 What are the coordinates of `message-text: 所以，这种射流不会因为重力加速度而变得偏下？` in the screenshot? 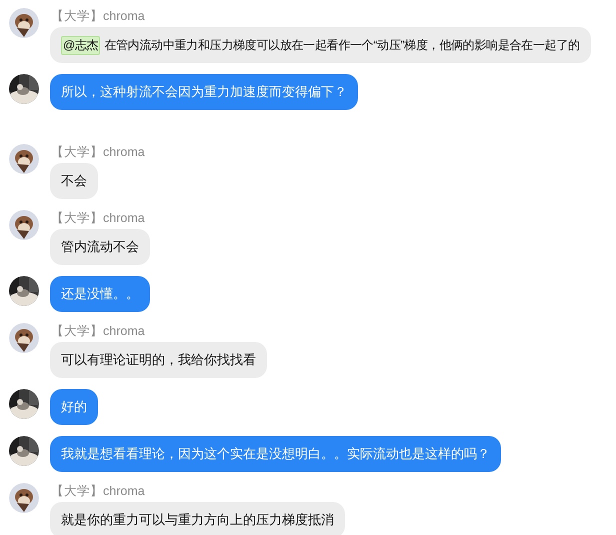 It's located at (204, 92).